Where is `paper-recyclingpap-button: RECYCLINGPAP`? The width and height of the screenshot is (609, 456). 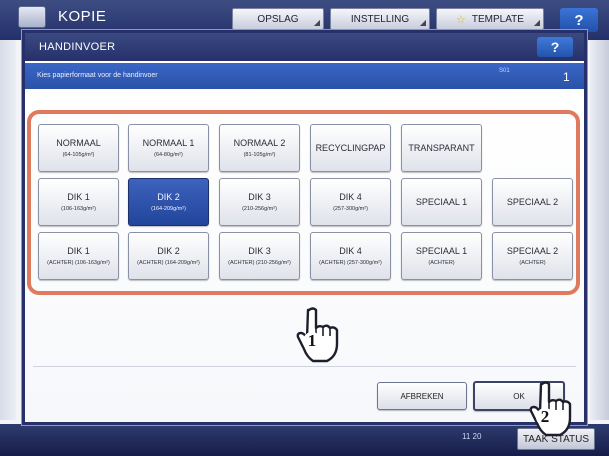
paper-recyclingpap-button: RECYCLINGPAP is located at coordinates (350, 148).